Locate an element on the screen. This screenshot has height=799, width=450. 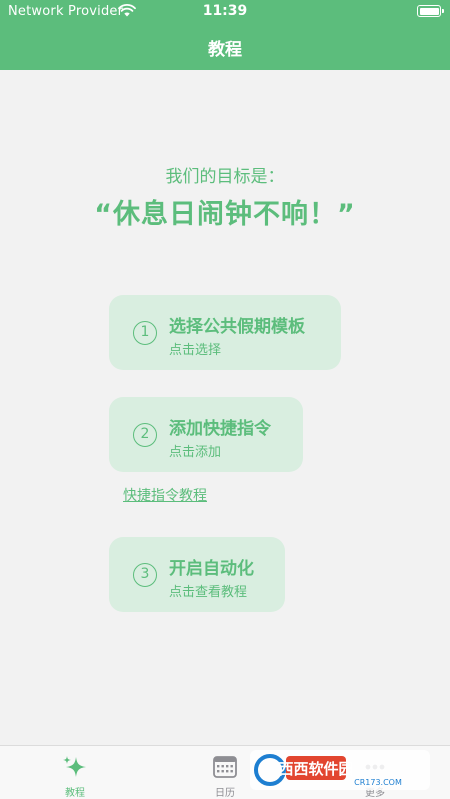
goal-quote: “休息日闹钟不响！” is located at coordinates (225, 214).